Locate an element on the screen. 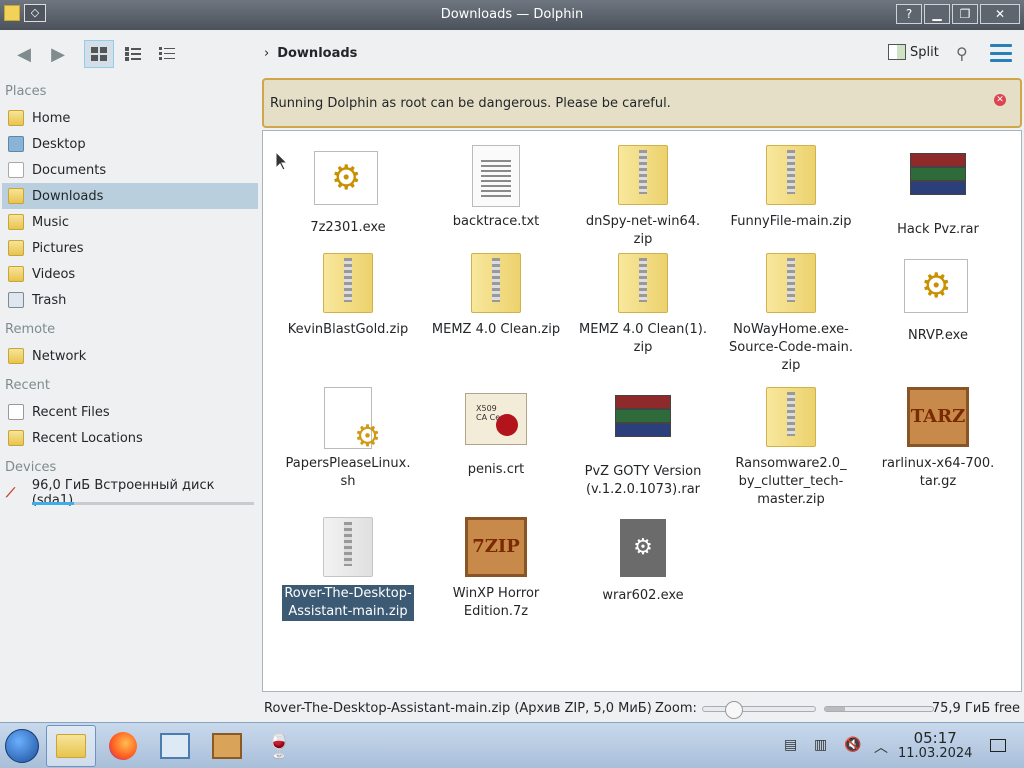 The width and height of the screenshot is (1024, 768). file-name: dnSpy-net-win64. zip is located at coordinates (643, 230).